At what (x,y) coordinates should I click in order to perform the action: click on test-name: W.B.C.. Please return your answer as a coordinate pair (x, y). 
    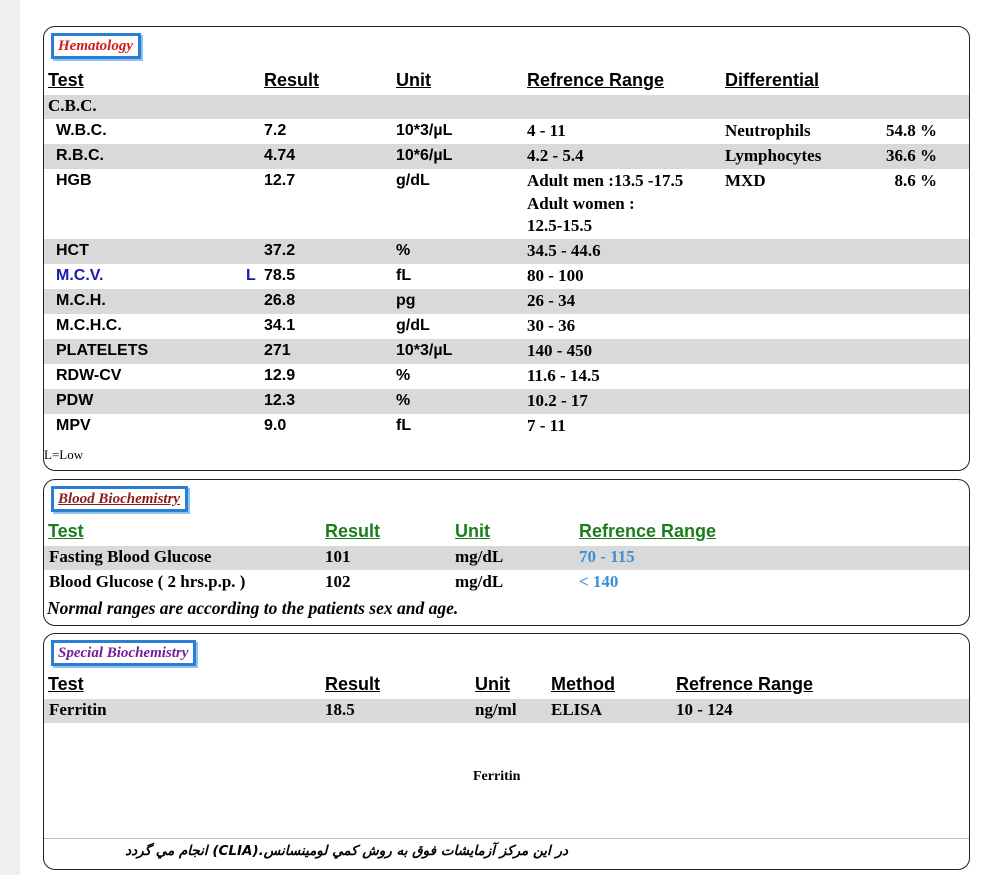
    Looking at the image, I should click on (81, 130).